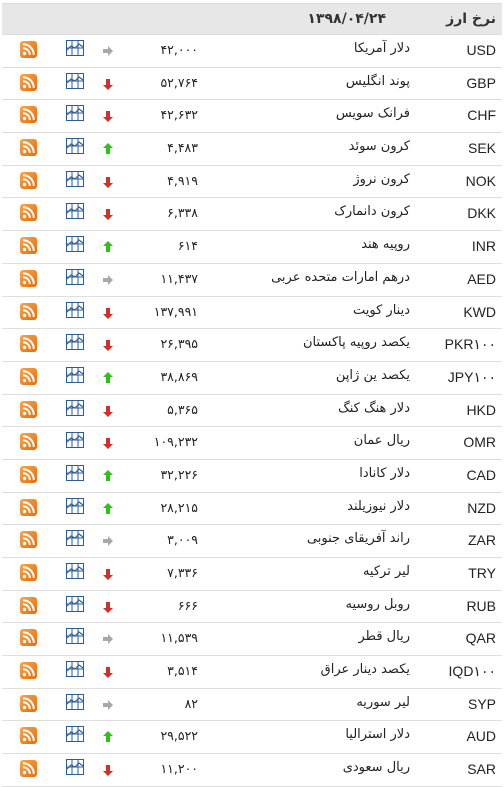 Image resolution: width=504 pixels, height=787 pixels. What do you see at coordinates (386, 571) in the screenshot?
I see `currency-name: لیر ترکیه` at bounding box center [386, 571].